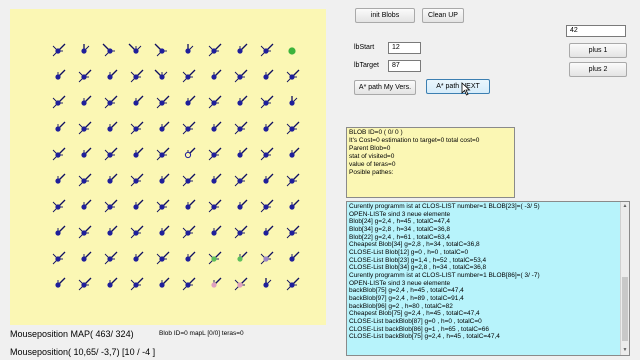 The image size is (640, 360). Describe the element at coordinates (625, 206) in the screenshot. I see `scroll-up-icon: ▲` at that location.